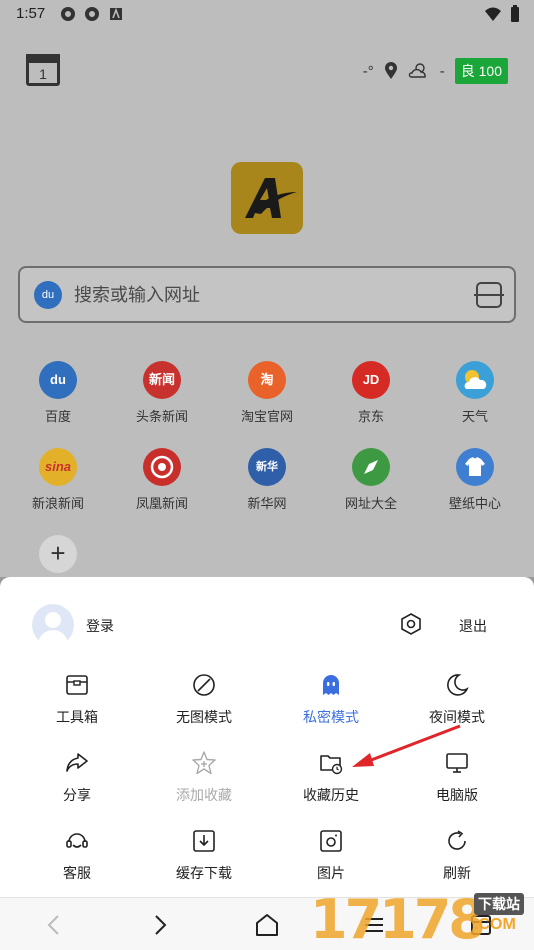 This screenshot has width=534, height=950. Describe the element at coordinates (77, 762) in the screenshot. I see `share-icon` at that location.